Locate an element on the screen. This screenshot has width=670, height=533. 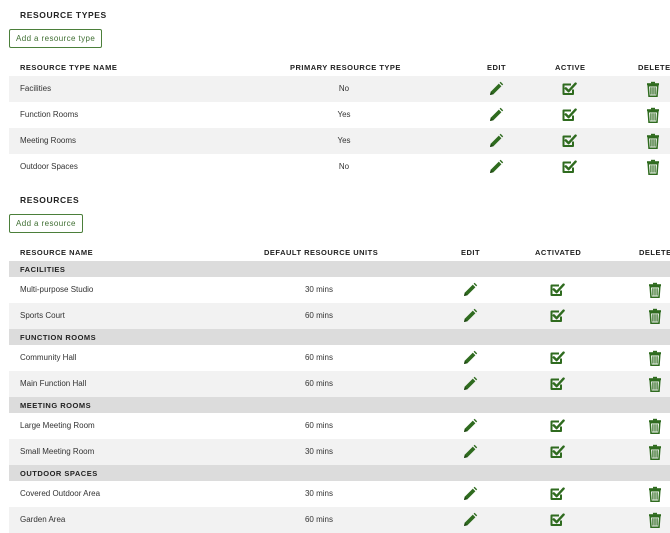
table-row: Small Meeting Room 30 mins is located at coordinates (339, 452).